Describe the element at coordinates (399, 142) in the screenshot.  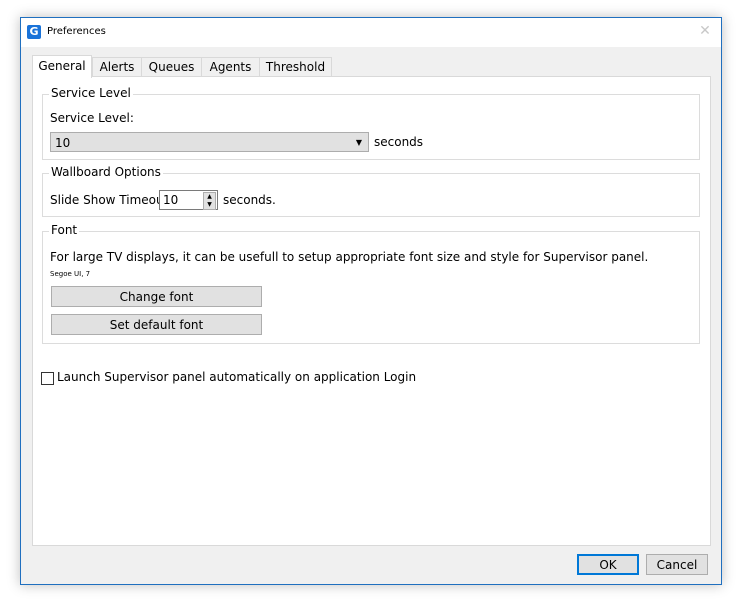
I see `service-level-unit: seconds` at that location.